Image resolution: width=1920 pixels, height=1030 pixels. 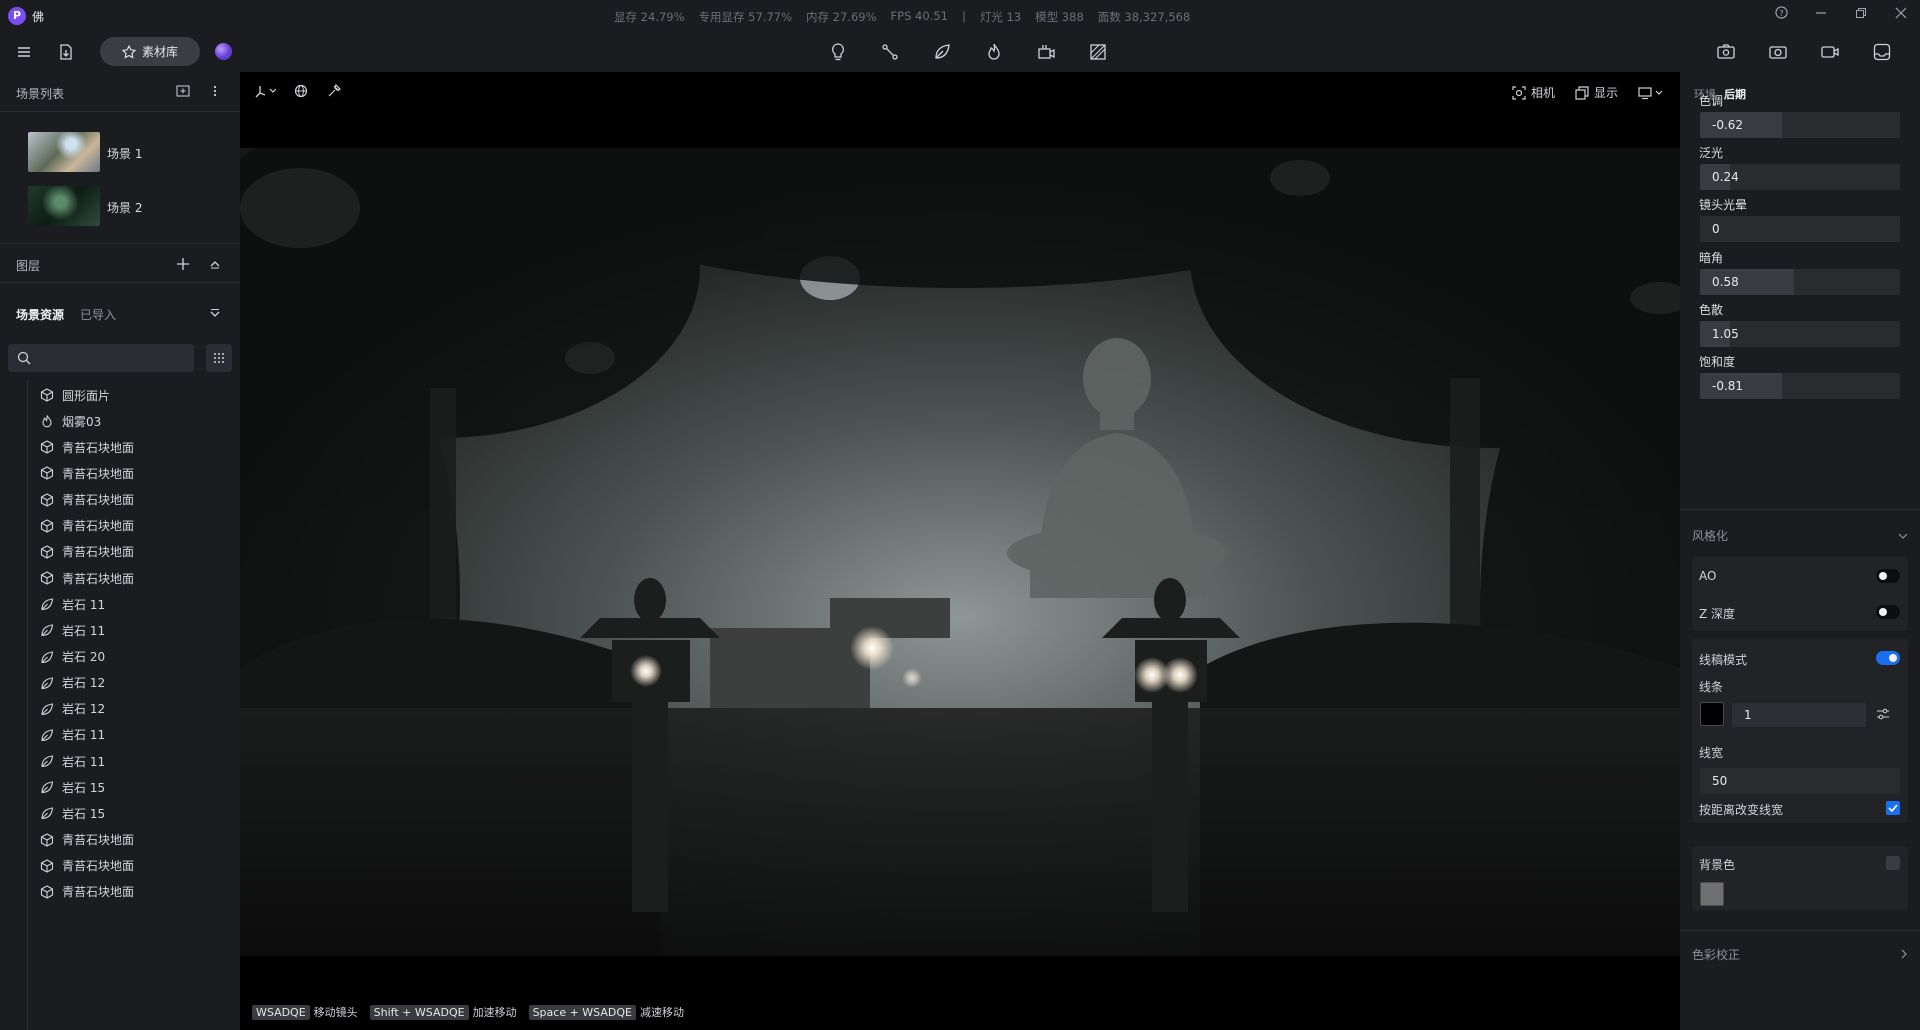 What do you see at coordinates (1712, 714) in the screenshot?
I see `line-color-swatch` at bounding box center [1712, 714].